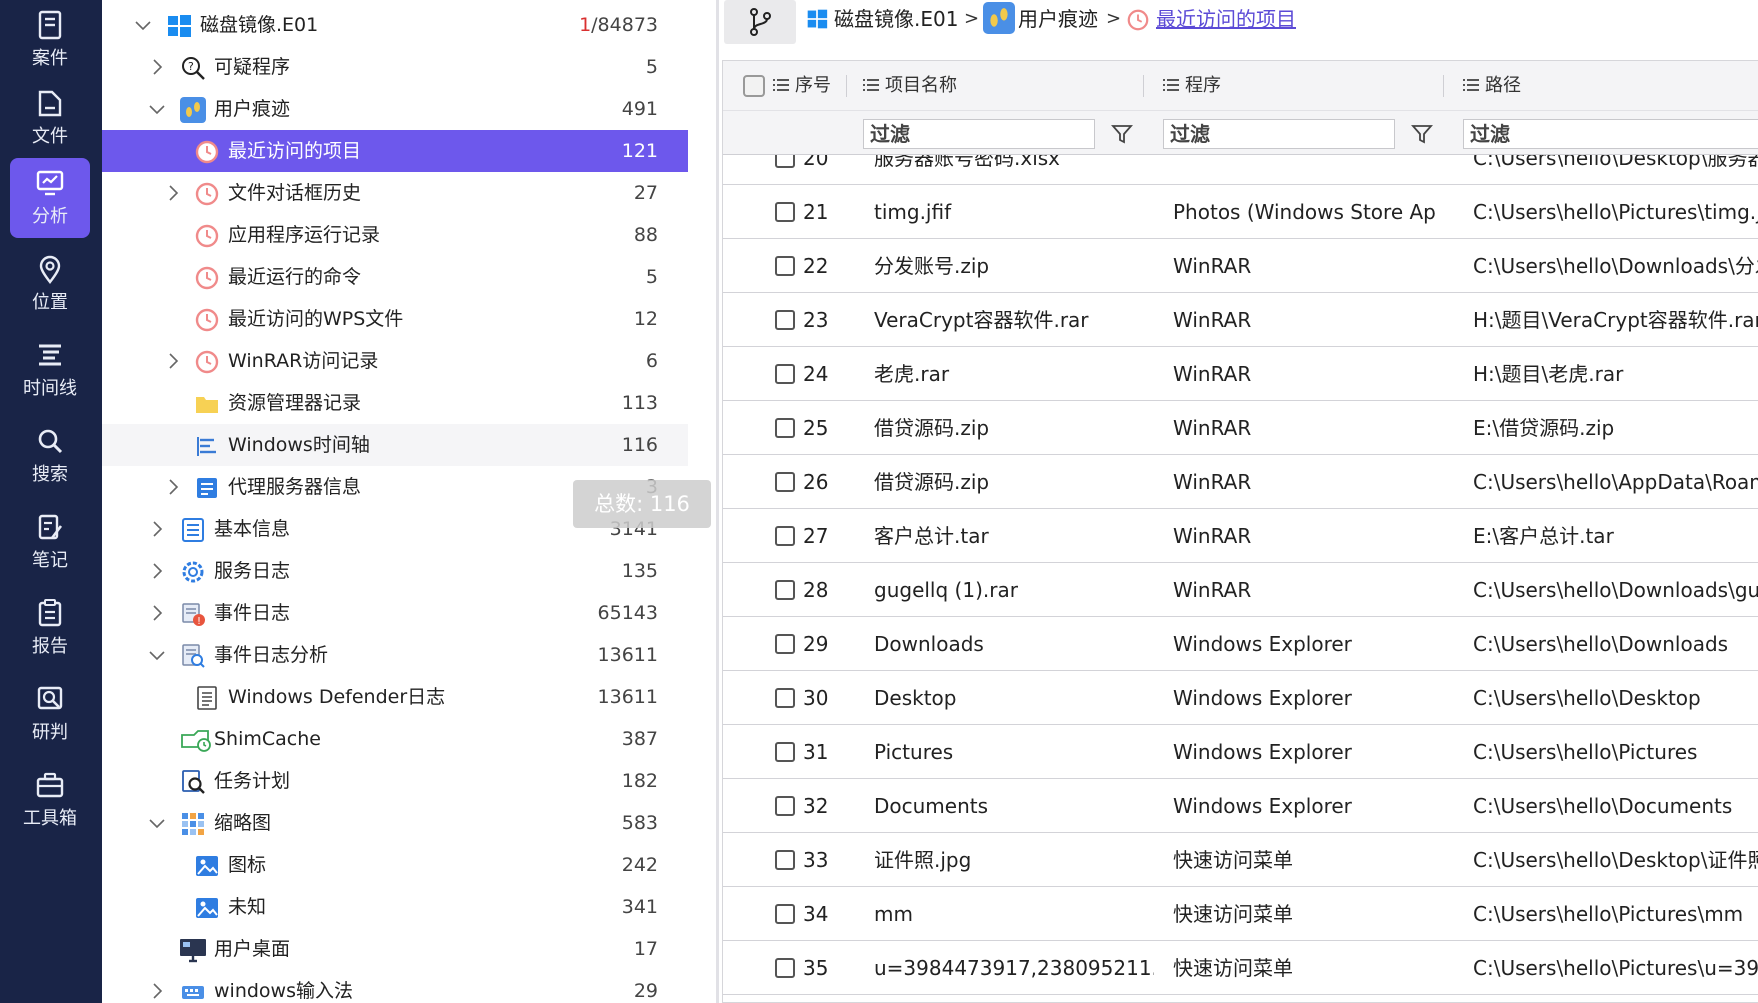 The height and width of the screenshot is (1003, 1758). Describe the element at coordinates (1226, 19) in the screenshot. I see `breadcrumb-item-recent-items: 最近访问的项目` at that location.